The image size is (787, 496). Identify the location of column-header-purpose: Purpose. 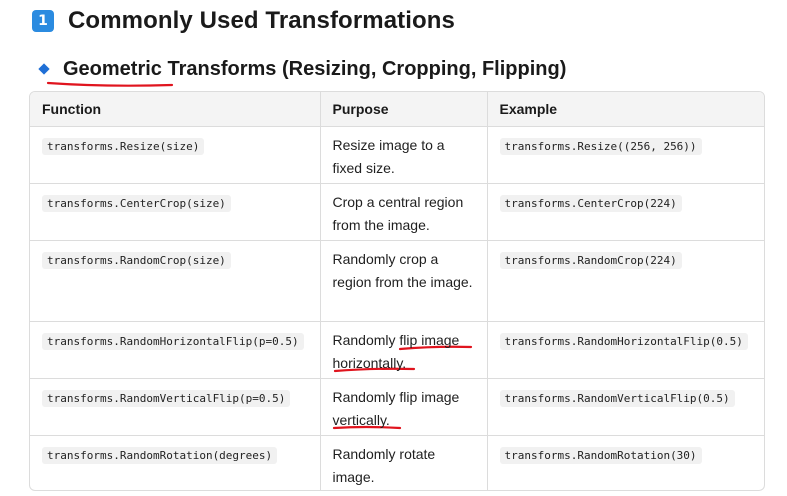
(404, 109).